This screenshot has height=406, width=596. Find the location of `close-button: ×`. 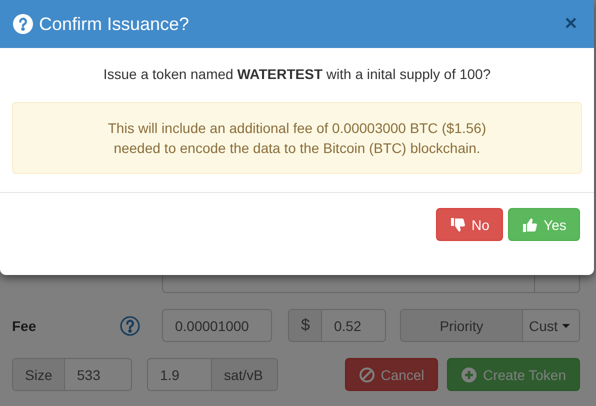

close-button: × is located at coordinates (570, 24).